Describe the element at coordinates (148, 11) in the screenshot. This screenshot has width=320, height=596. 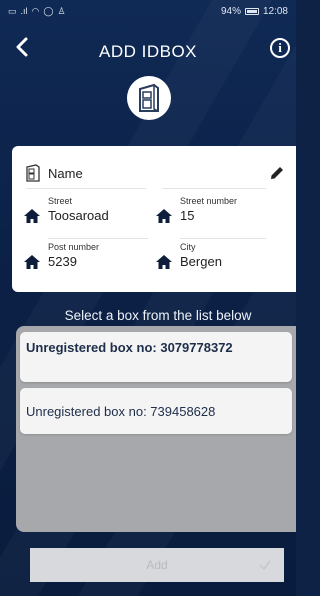
I see `status-bar: ▭ .ıl ◠ ◯ ♙ 94% 12:08` at that location.